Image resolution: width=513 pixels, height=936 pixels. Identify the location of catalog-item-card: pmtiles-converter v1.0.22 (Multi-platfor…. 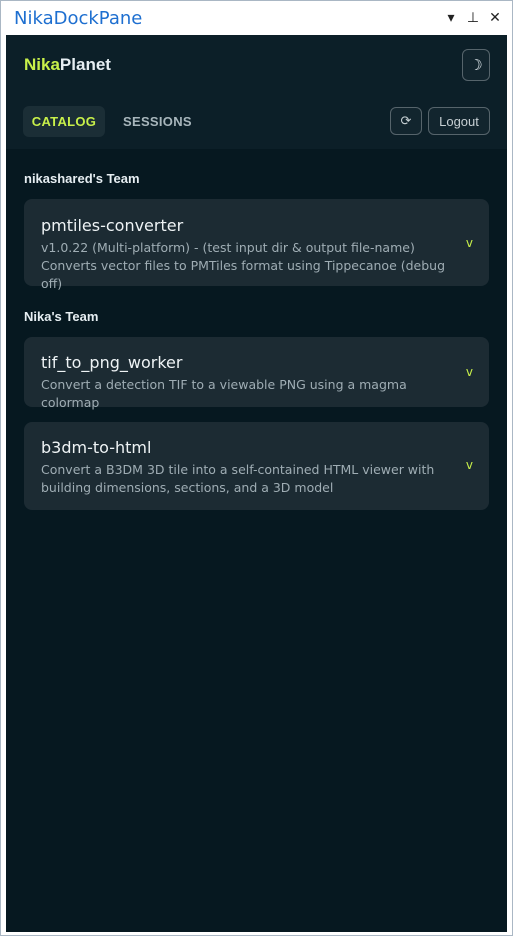
(256, 245).